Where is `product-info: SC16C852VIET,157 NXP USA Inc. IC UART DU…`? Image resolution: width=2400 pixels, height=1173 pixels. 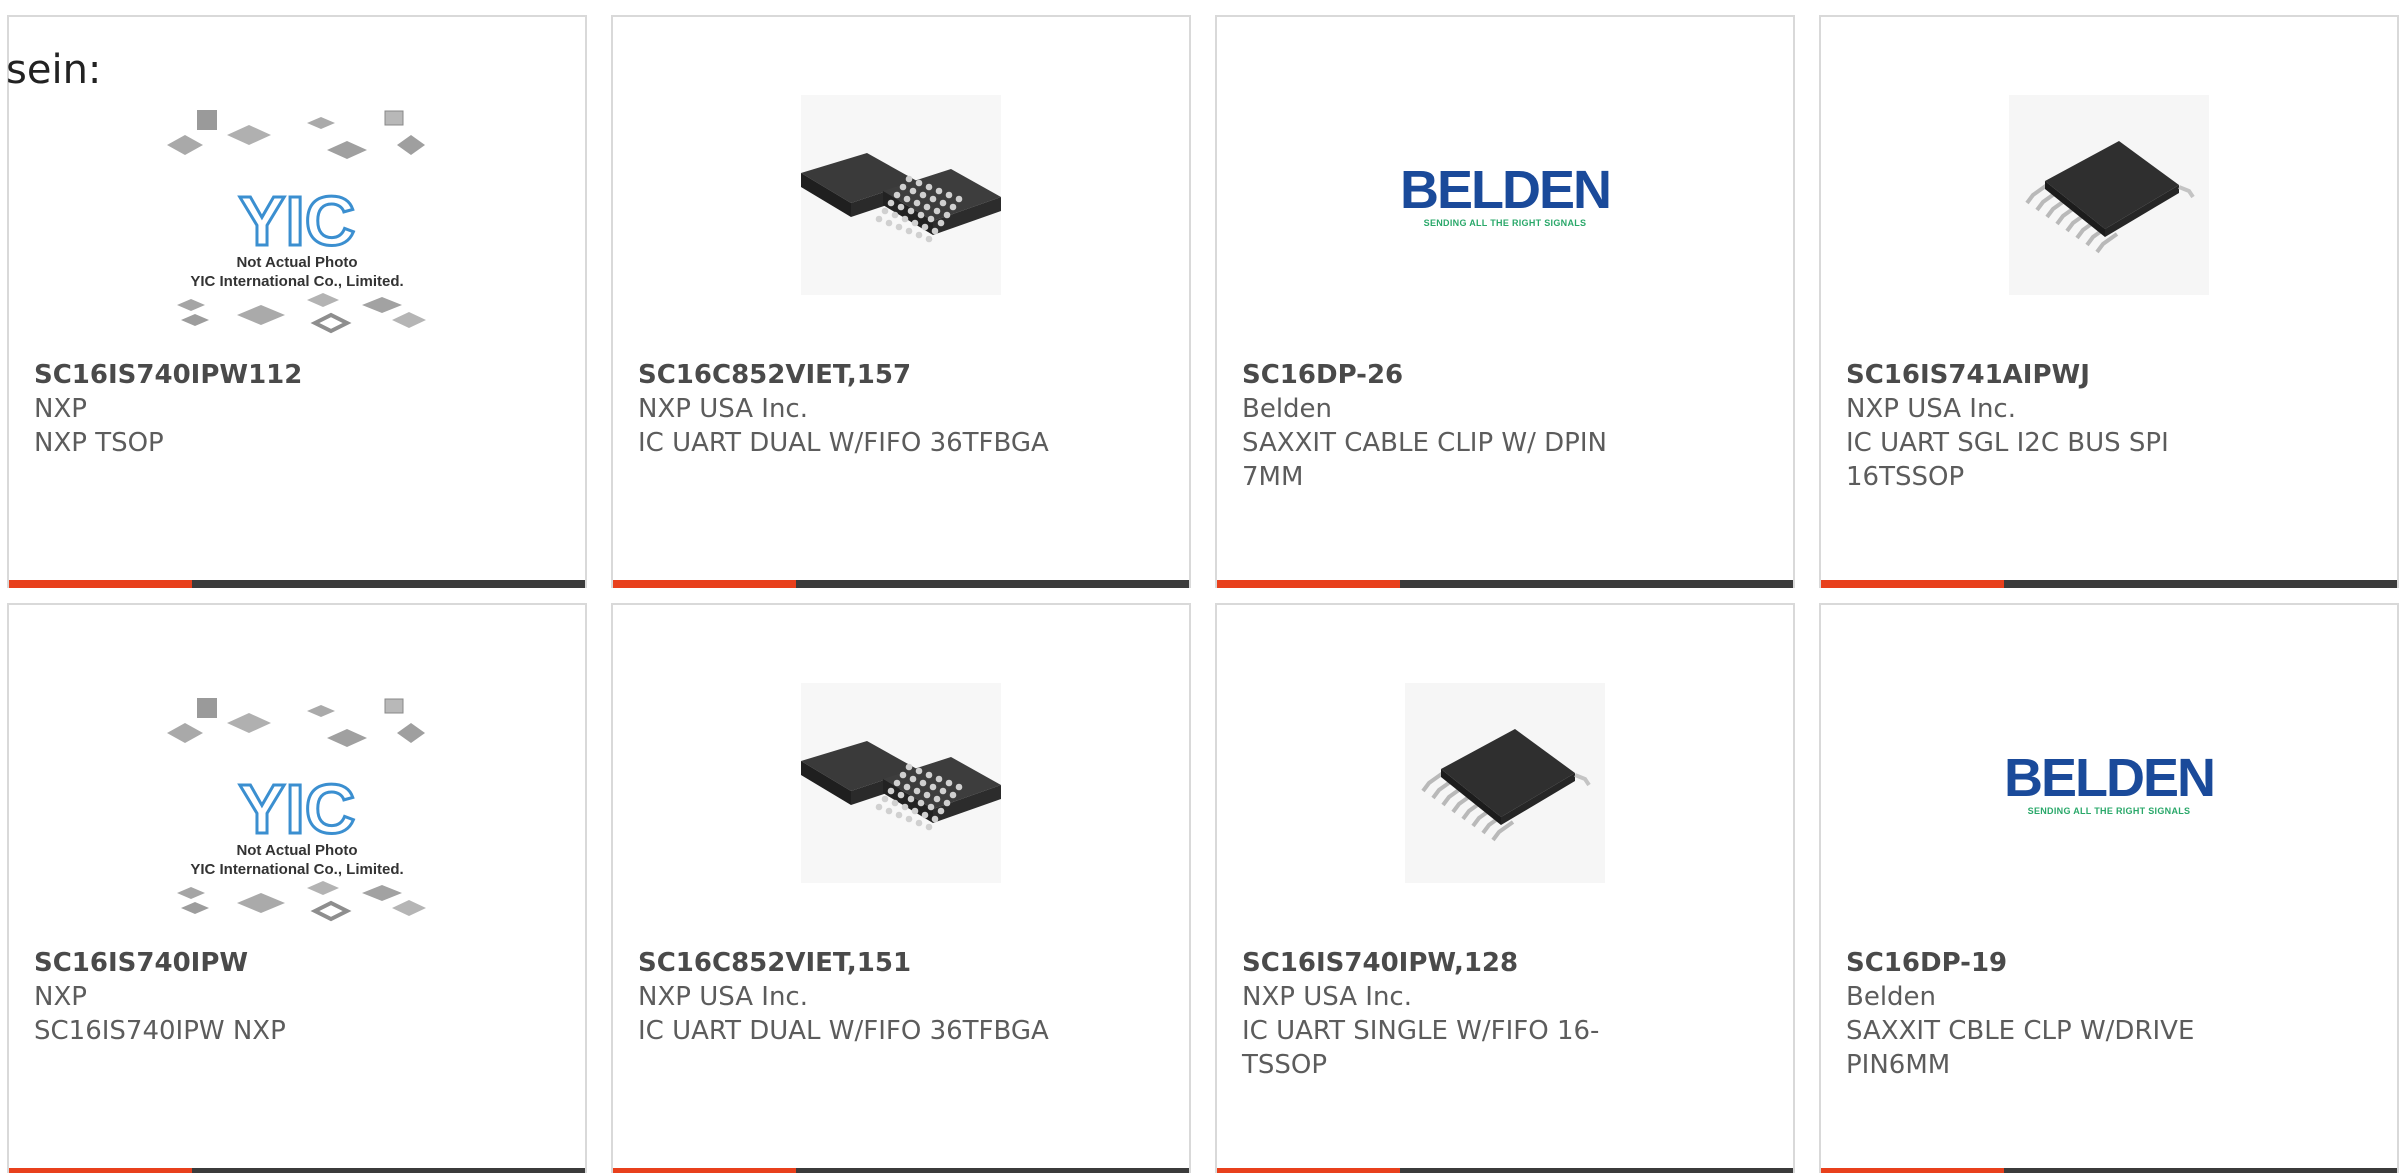
product-info: SC16C852VIET,157 NXP USA Inc. IC UART DU… is located at coordinates (858, 409).